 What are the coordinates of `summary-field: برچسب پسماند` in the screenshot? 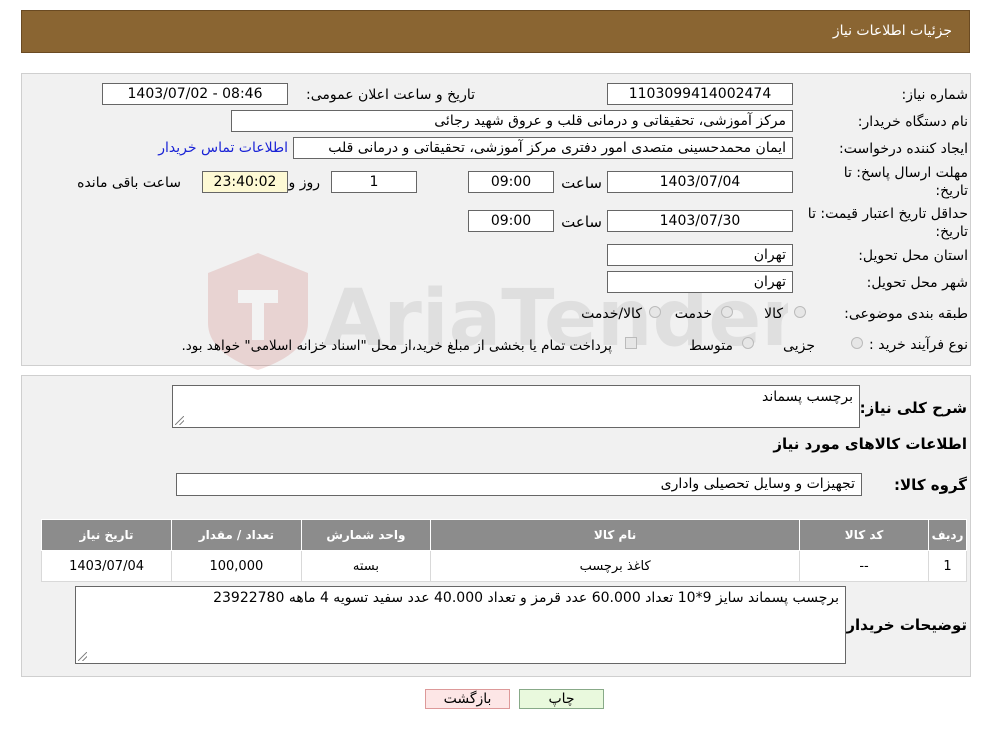 It's located at (516, 406).